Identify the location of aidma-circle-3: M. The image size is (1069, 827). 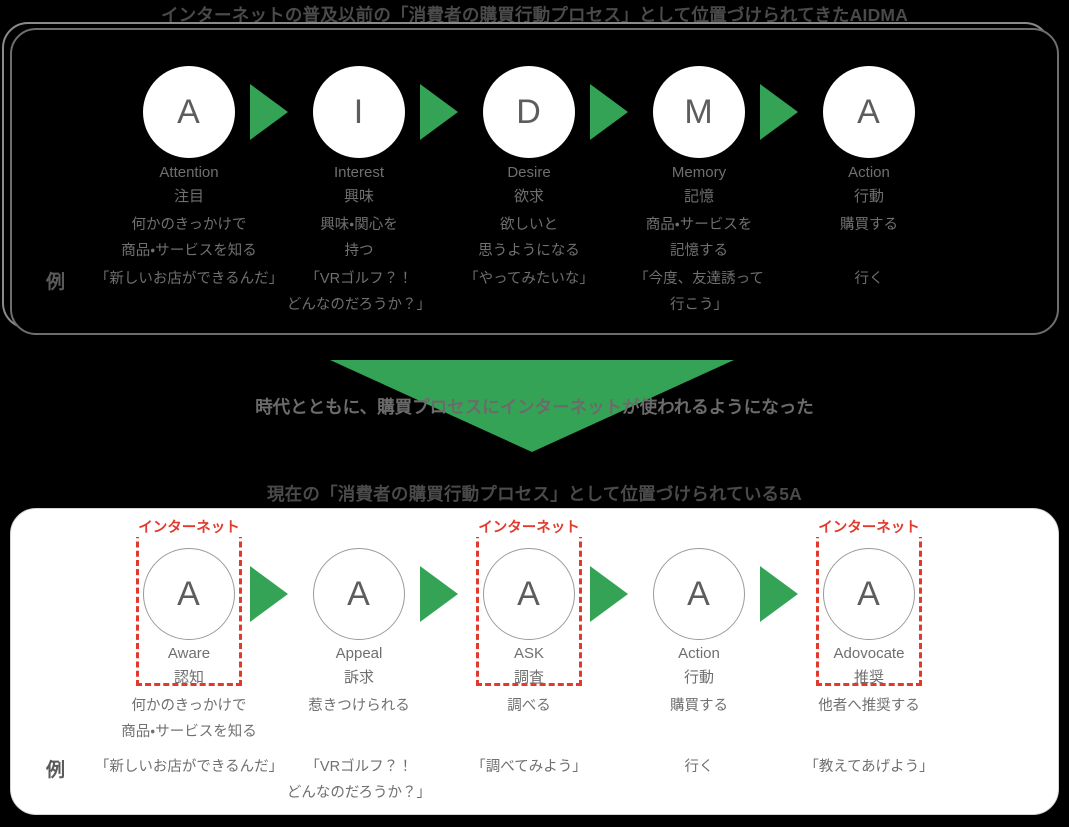
(699, 112).